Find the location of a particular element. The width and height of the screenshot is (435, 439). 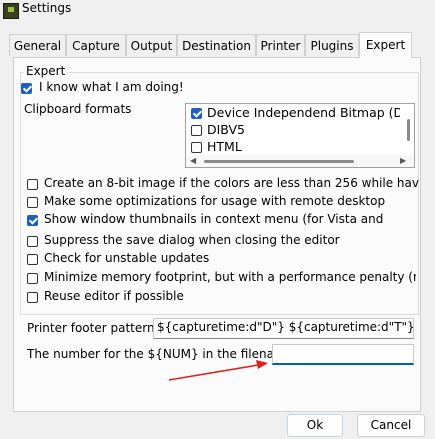

ok-button: Ok is located at coordinates (315, 425).